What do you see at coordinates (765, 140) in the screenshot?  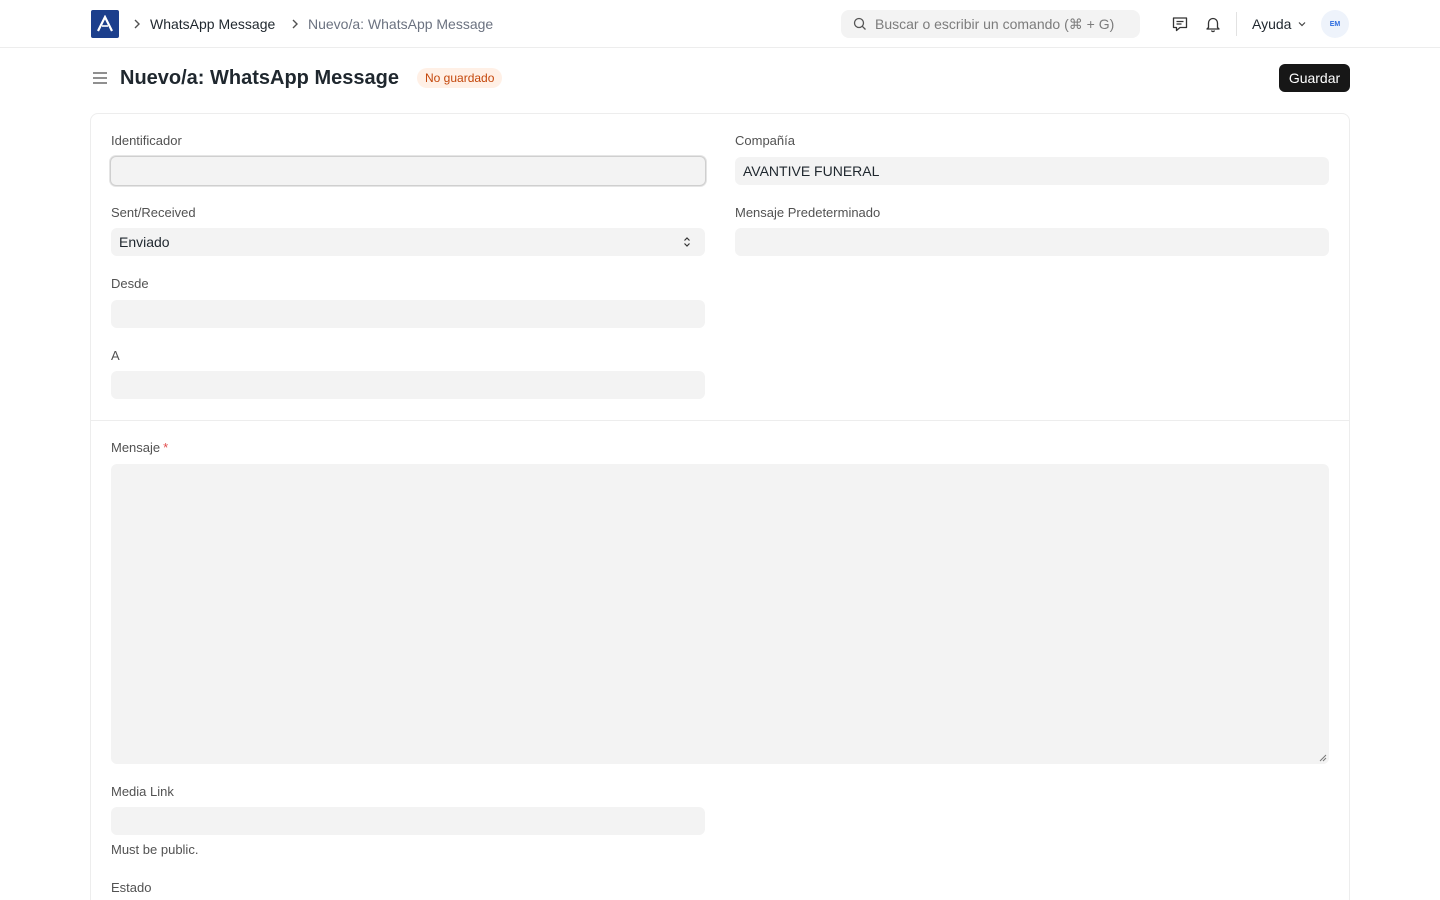 I see `compania-label: Compañía` at bounding box center [765, 140].